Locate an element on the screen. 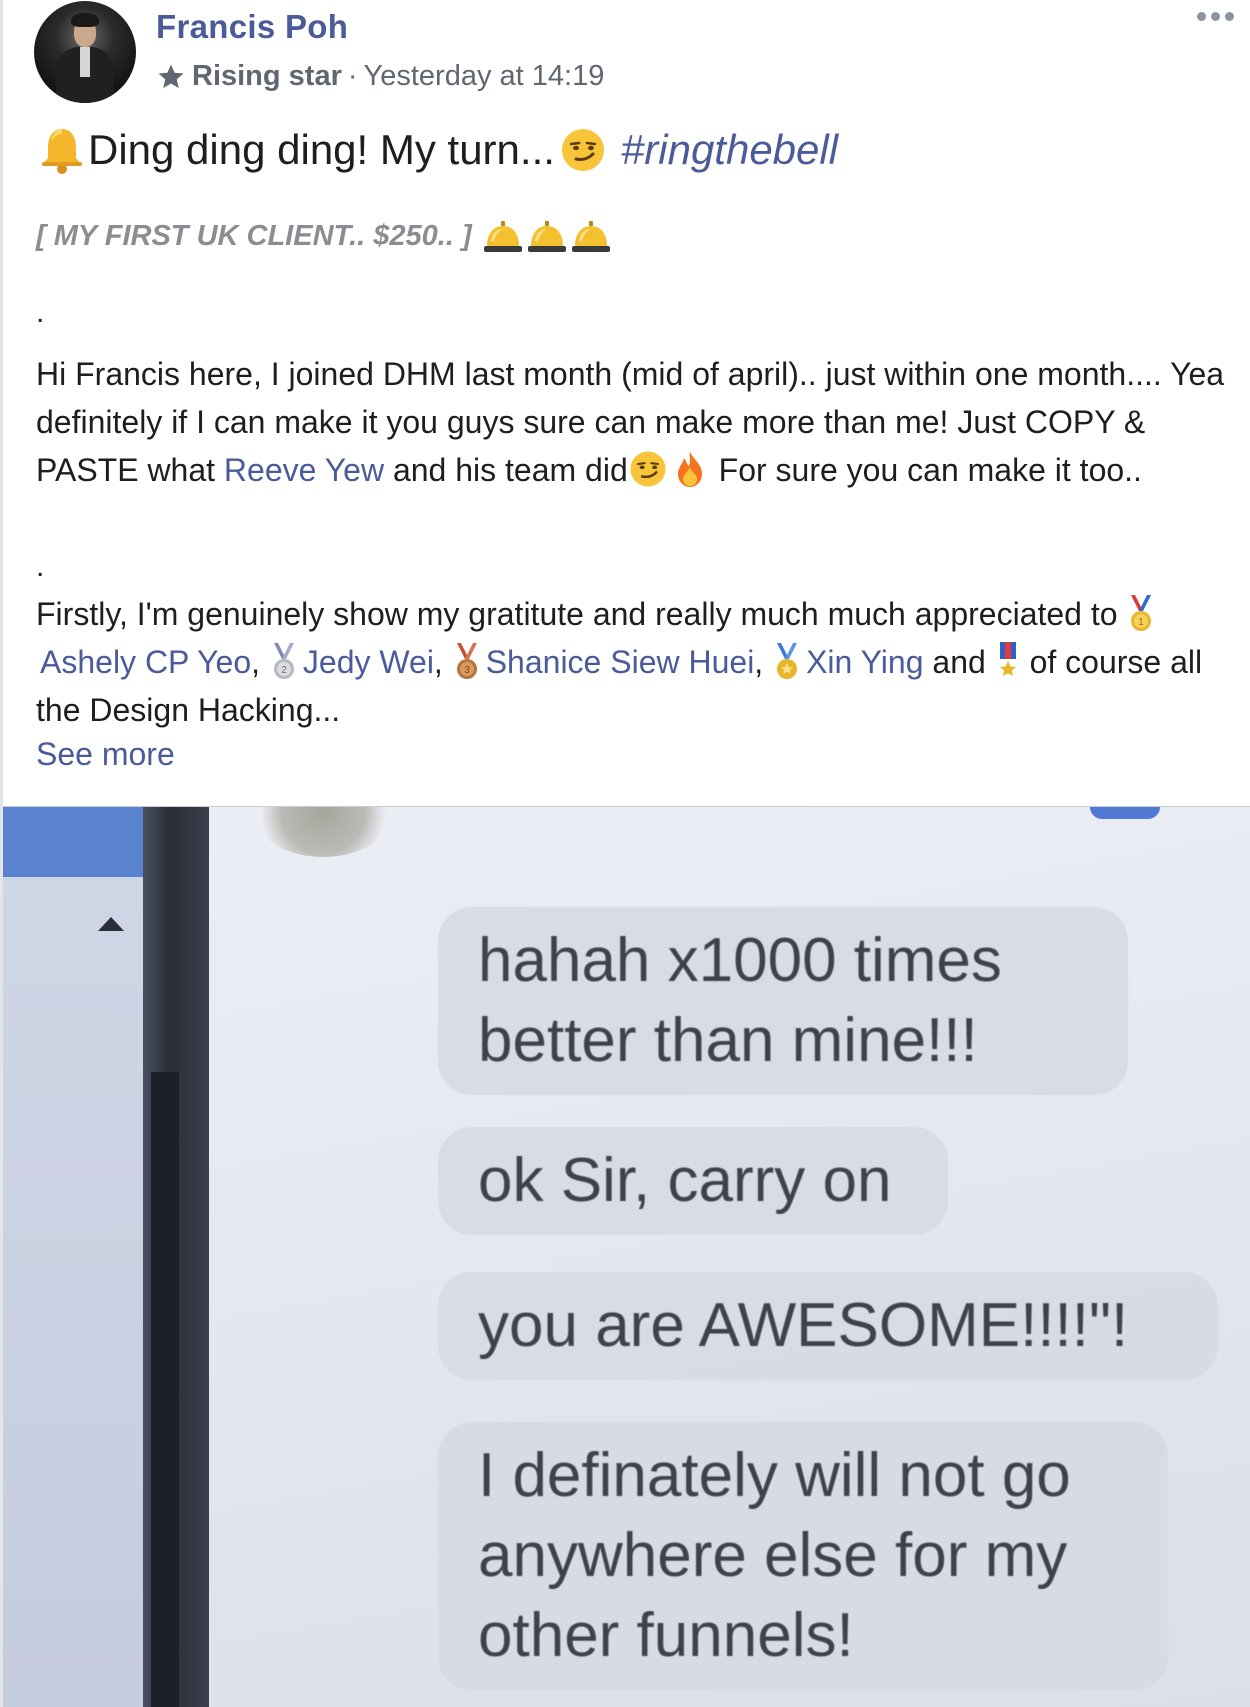  chat-message-bubble: ok Sir, carry on is located at coordinates (693, 1181).